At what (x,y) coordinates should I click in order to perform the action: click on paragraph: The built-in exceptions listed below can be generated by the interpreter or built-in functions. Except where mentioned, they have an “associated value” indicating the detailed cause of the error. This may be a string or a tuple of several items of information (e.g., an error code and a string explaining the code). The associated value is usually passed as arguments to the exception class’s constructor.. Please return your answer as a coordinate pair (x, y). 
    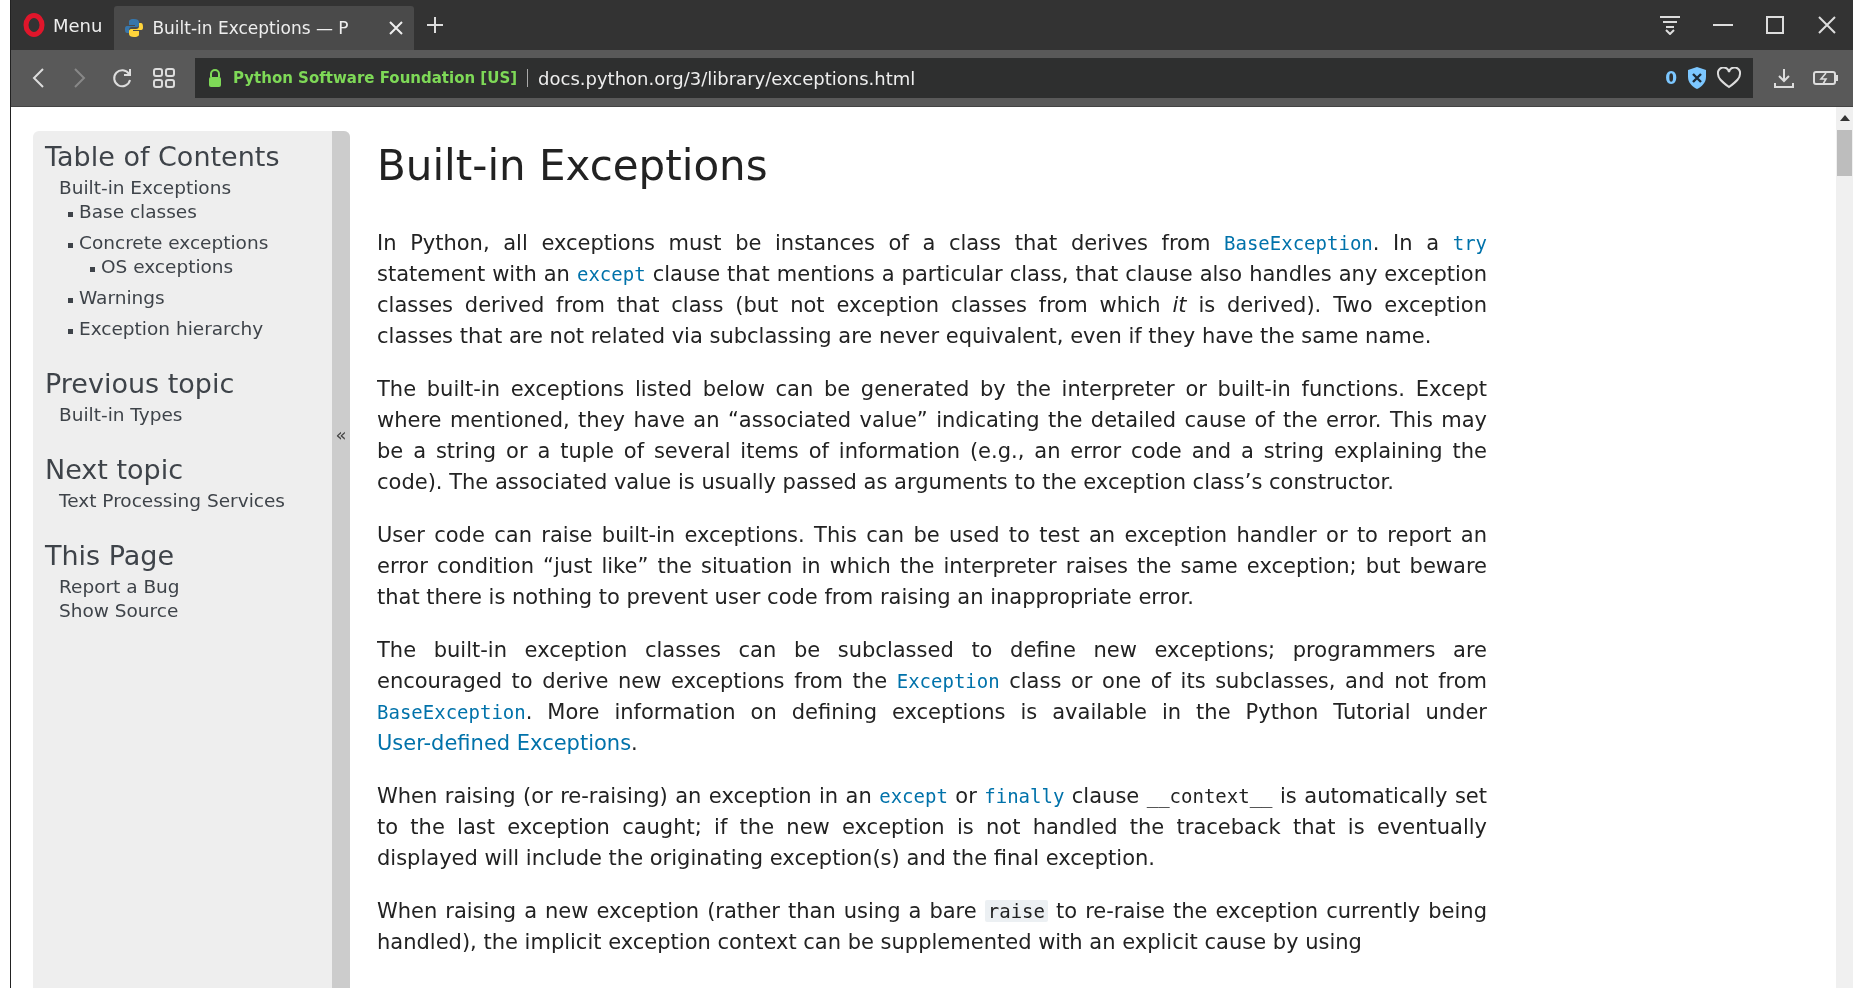
    Looking at the image, I should click on (932, 436).